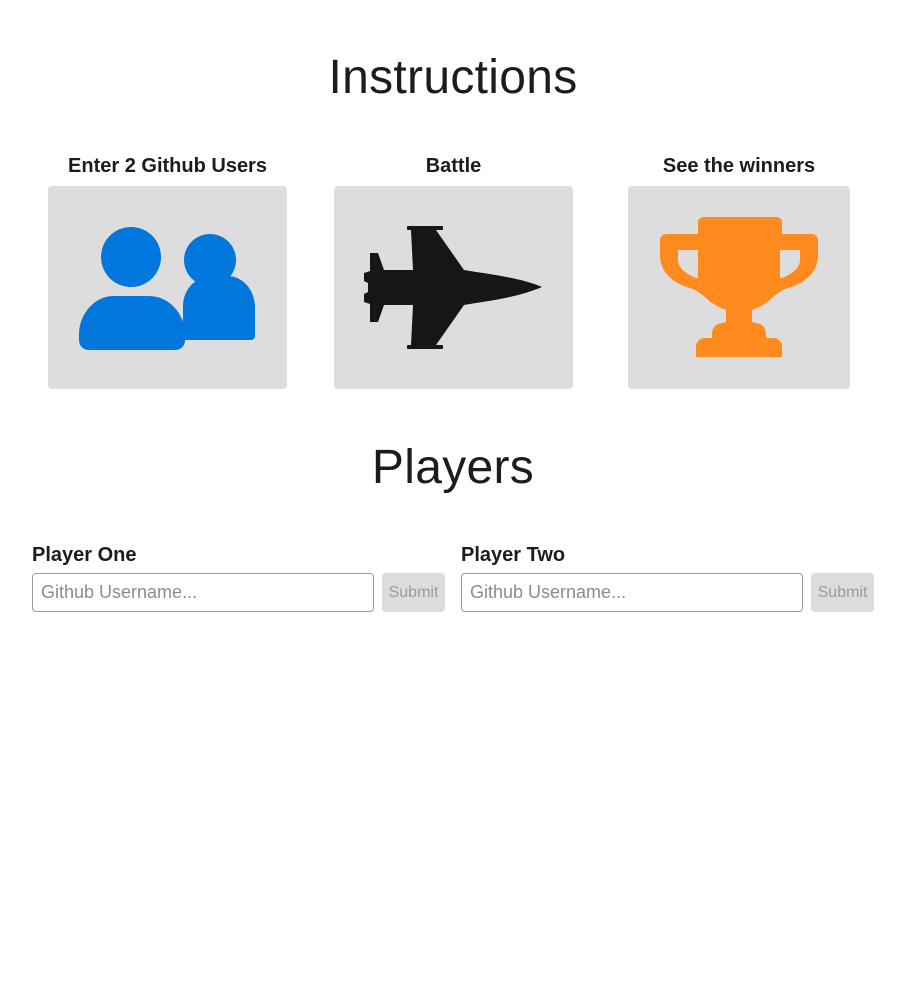 The image size is (906, 987). Describe the element at coordinates (842, 592) in the screenshot. I see `player-two-submit-button: Submit` at that location.